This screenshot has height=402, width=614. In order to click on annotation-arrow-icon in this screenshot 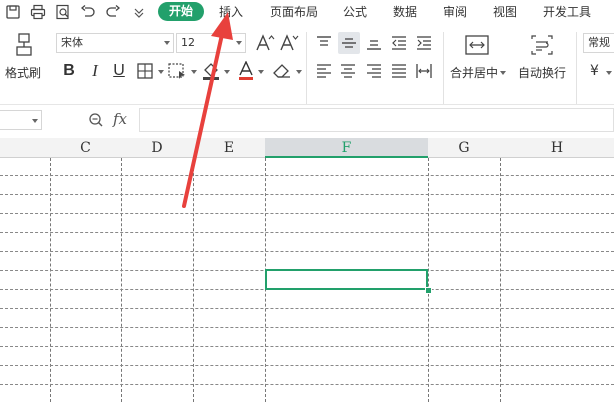, I will do `click(207, 110)`.